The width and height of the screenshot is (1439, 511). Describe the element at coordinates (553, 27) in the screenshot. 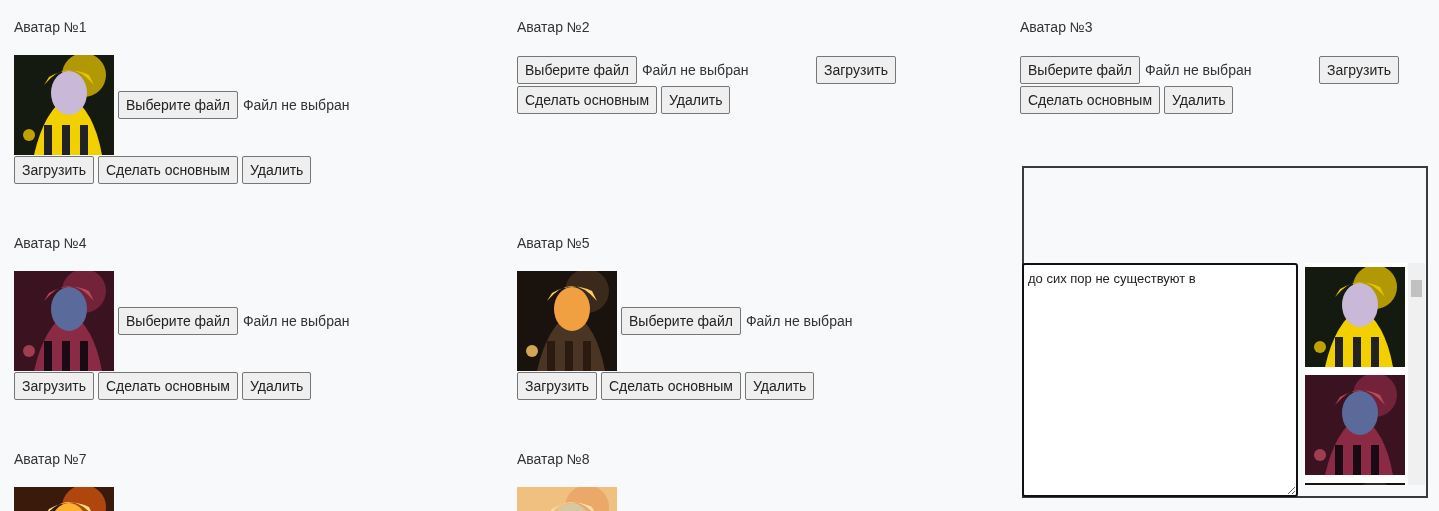

I see `avatar-title: Аватар №2` at that location.